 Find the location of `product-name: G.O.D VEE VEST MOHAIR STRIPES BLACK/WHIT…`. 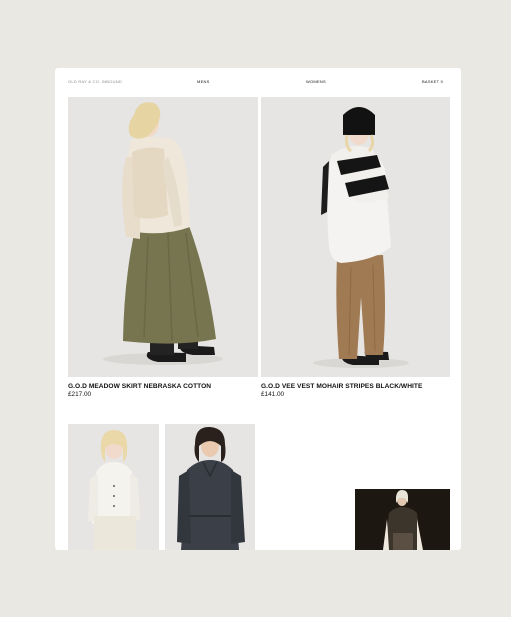

product-name: G.O.D VEE VEST MOHAIR STRIPES BLACK/WHIT… is located at coordinates (341, 386).